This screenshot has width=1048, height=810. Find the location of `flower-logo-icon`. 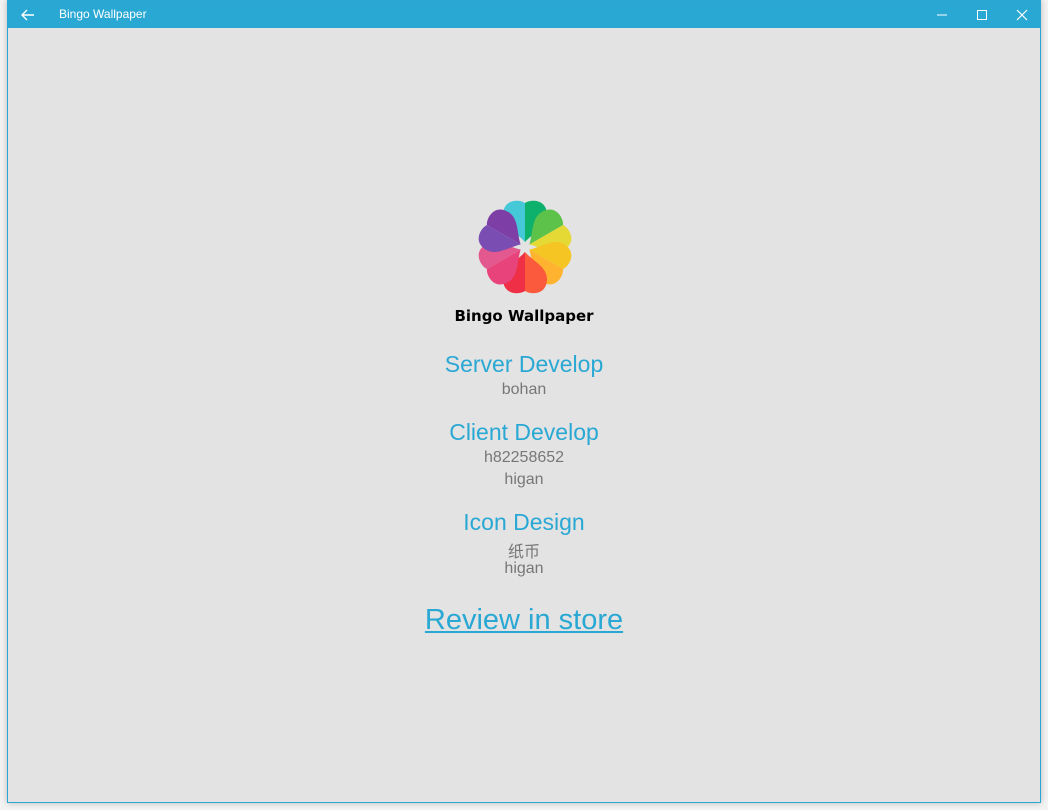

flower-logo-icon is located at coordinates (525, 247).